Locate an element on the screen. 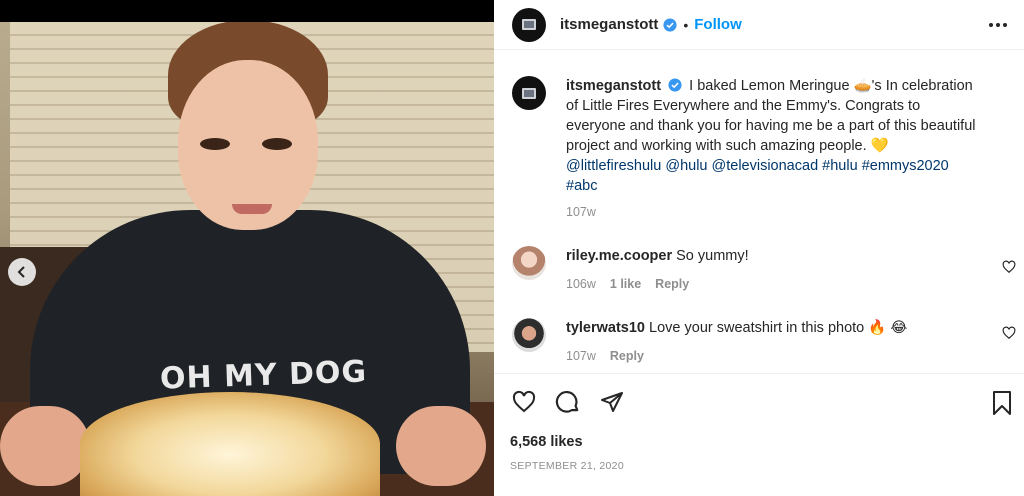 This screenshot has width=1024, height=496. follow-button: Follow is located at coordinates (718, 24).